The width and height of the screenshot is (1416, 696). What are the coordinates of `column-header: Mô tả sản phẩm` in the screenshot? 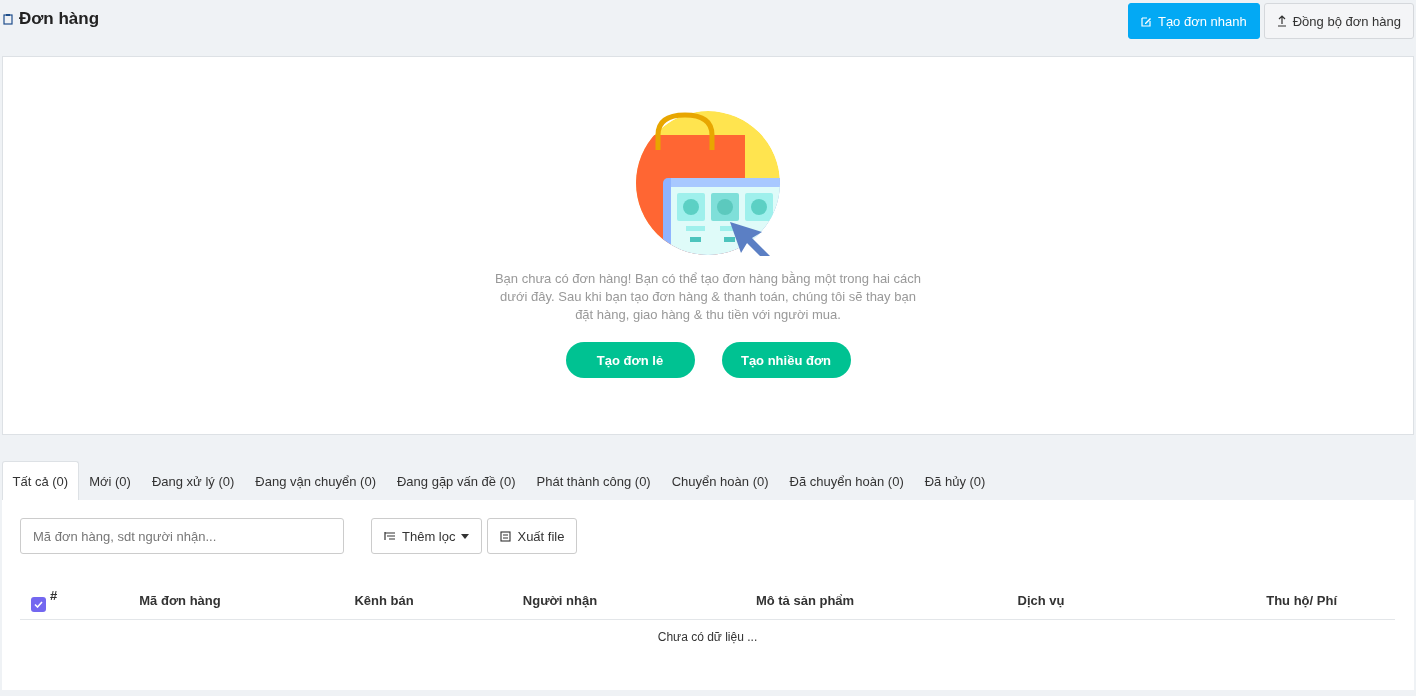 It's located at (805, 600).